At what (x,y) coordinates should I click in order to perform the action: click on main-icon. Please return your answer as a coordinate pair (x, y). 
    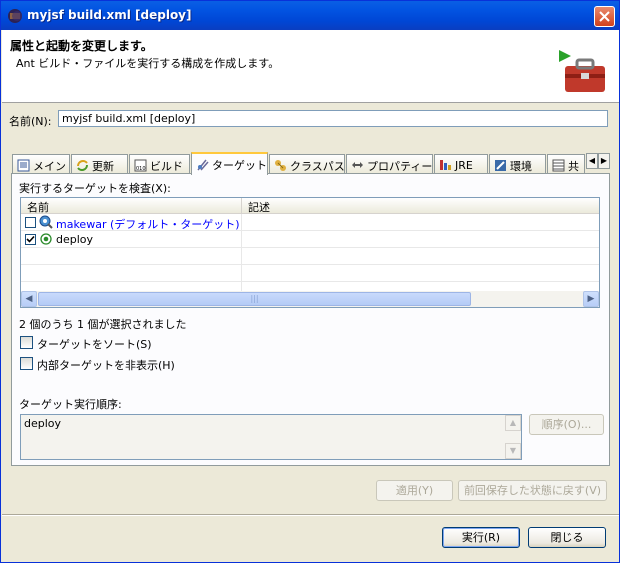
    Looking at the image, I should click on (23, 165).